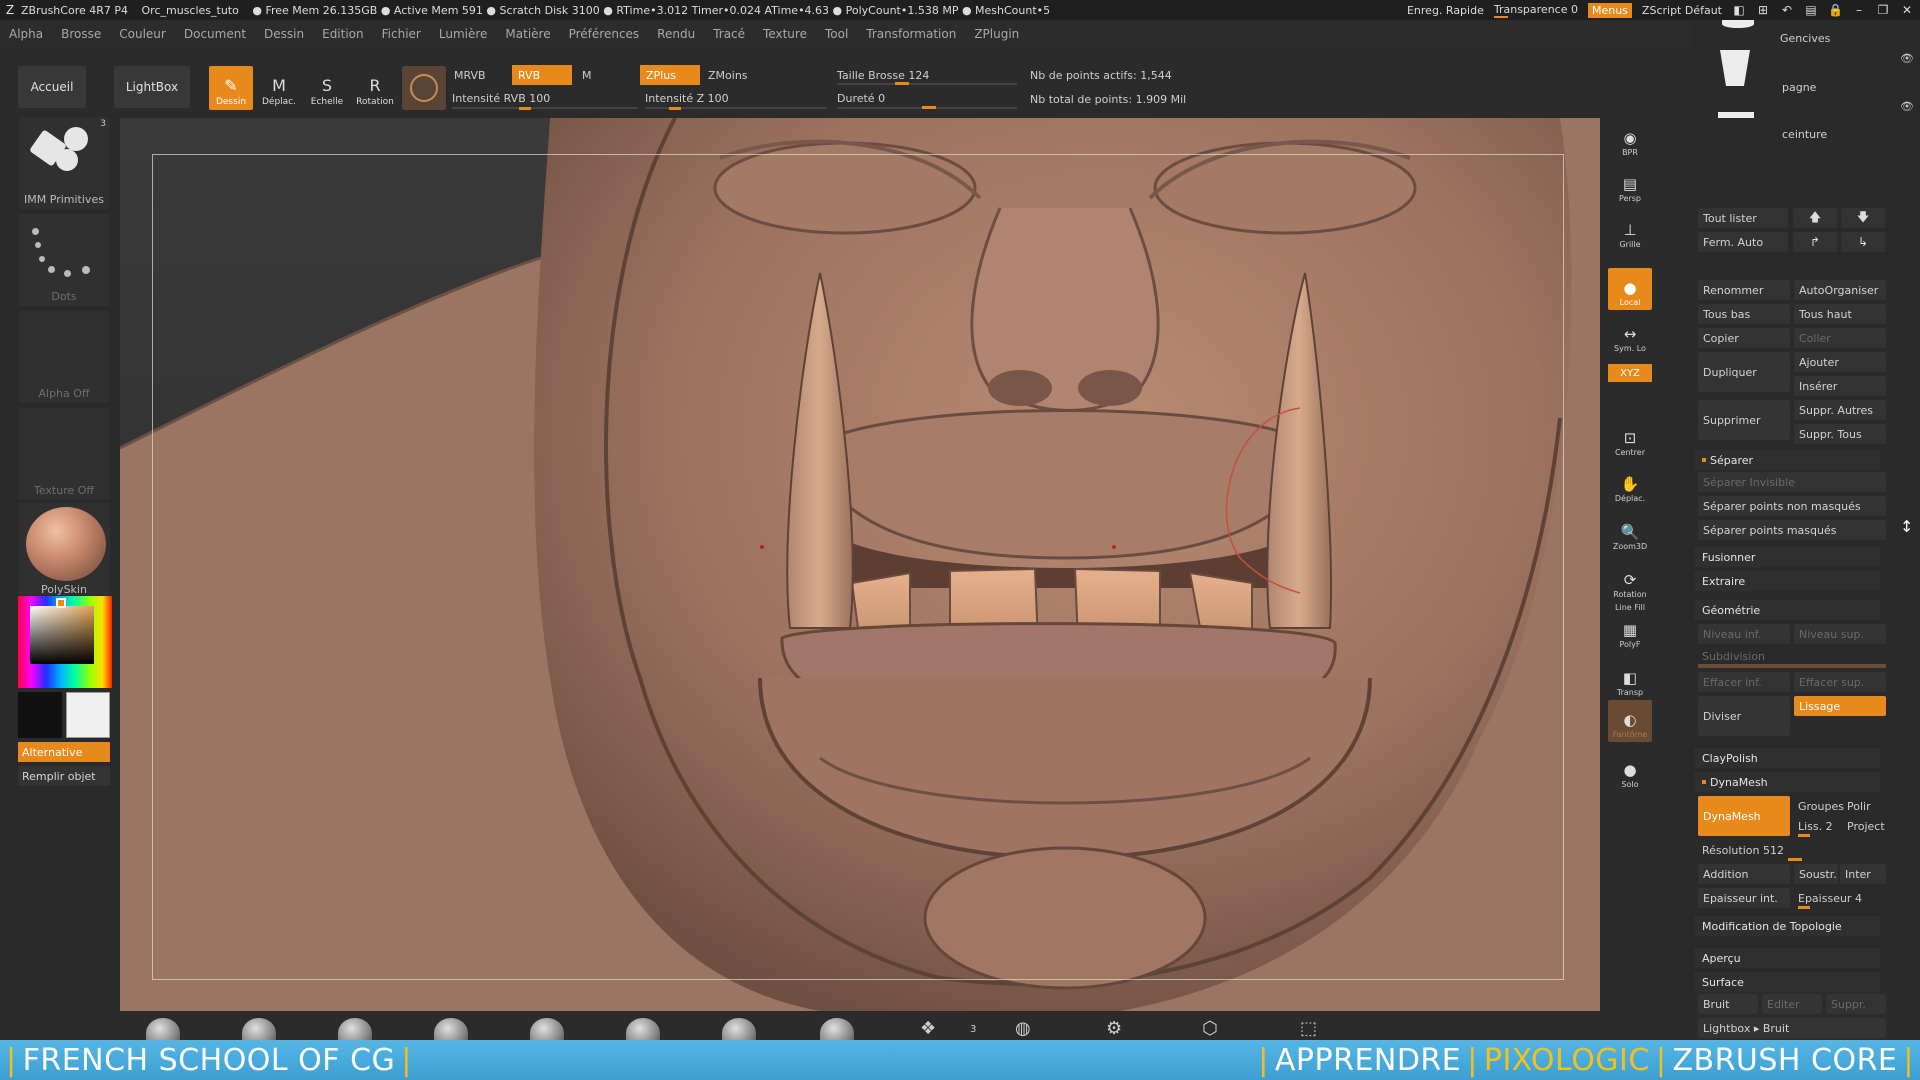  Describe the element at coordinates (401, 34) in the screenshot. I see `menu-item-6: Fichier` at that location.